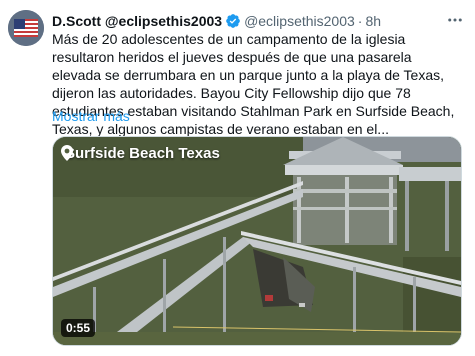 Image resolution: width=475 pixels, height=356 pixels. What do you see at coordinates (91, 116) in the screenshot?
I see `show-more-link: Mostrar más` at bounding box center [91, 116].